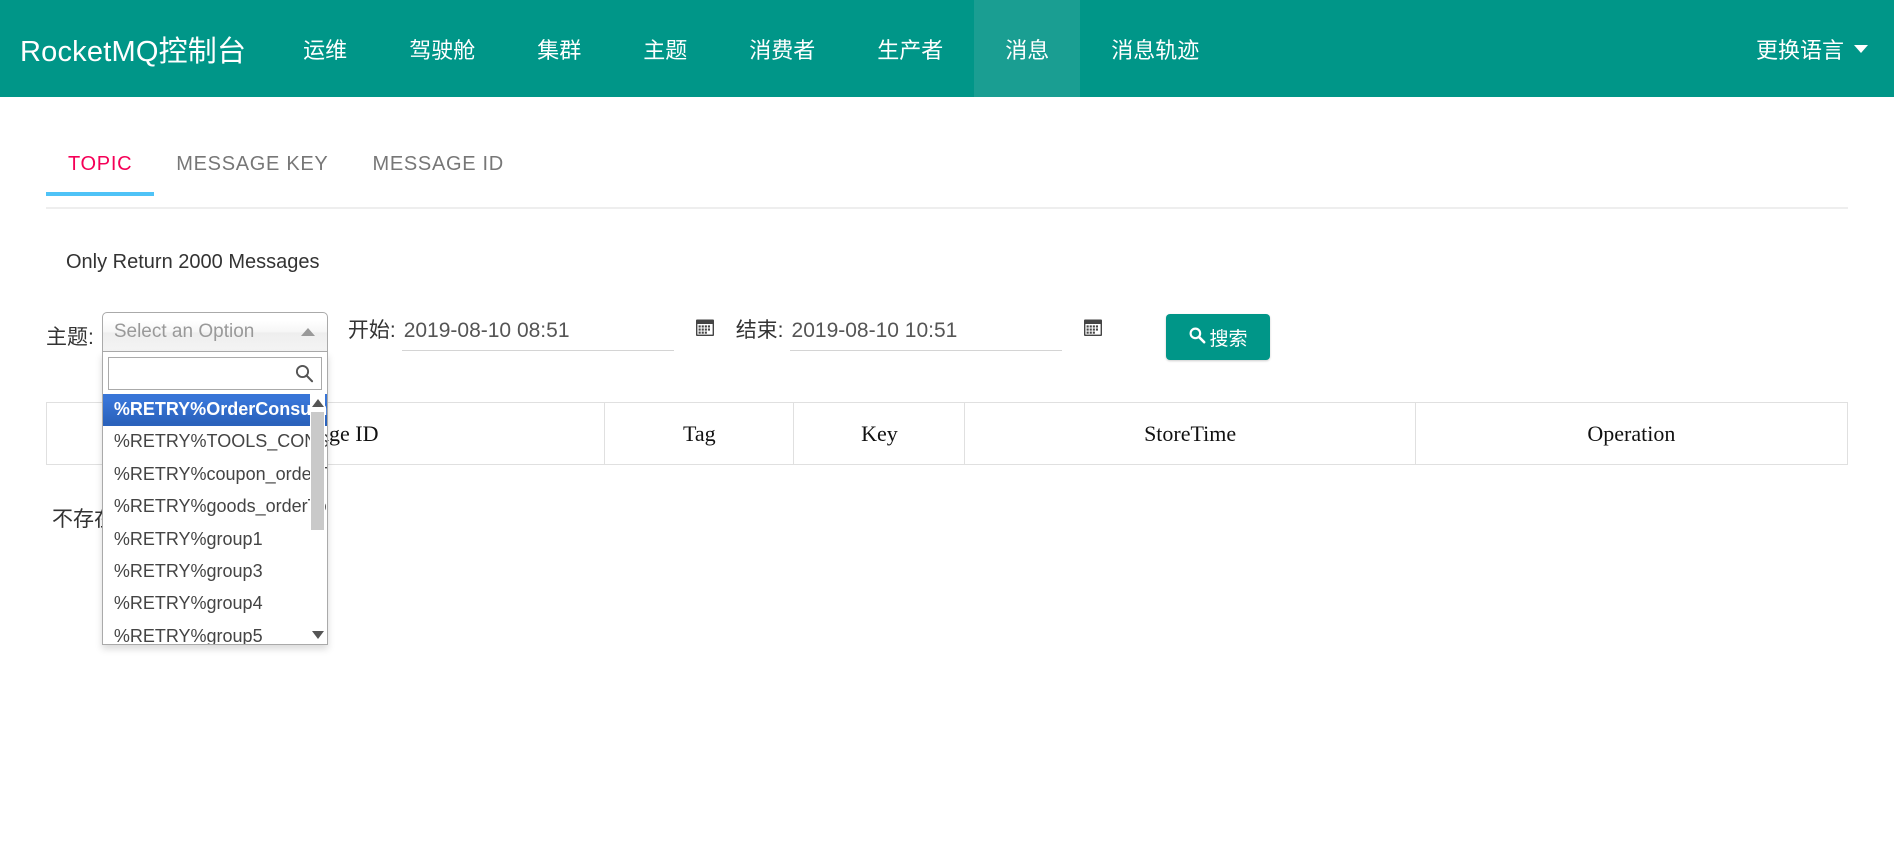  I want to click on dropdown-scrollbar, so click(317, 519).